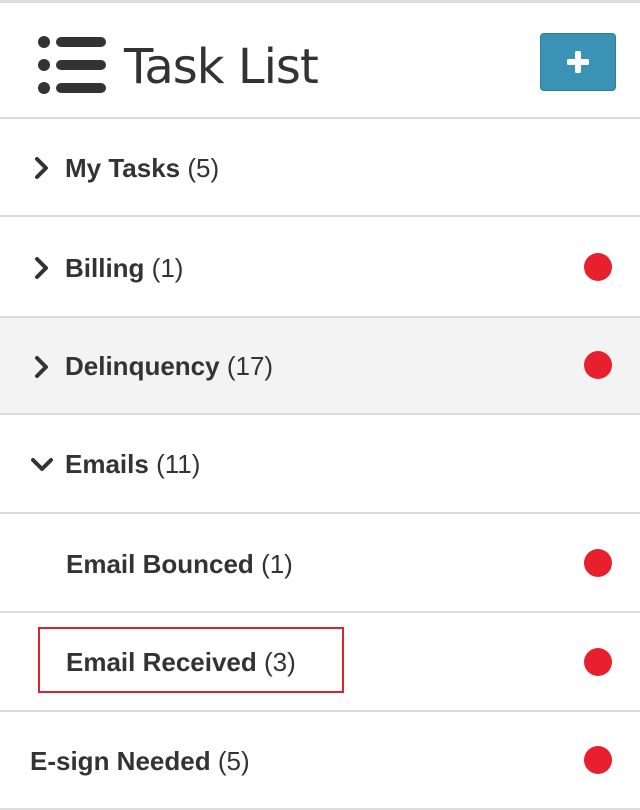 This screenshot has height=810, width=640. I want to click on chevron-down-icon, so click(42, 464).